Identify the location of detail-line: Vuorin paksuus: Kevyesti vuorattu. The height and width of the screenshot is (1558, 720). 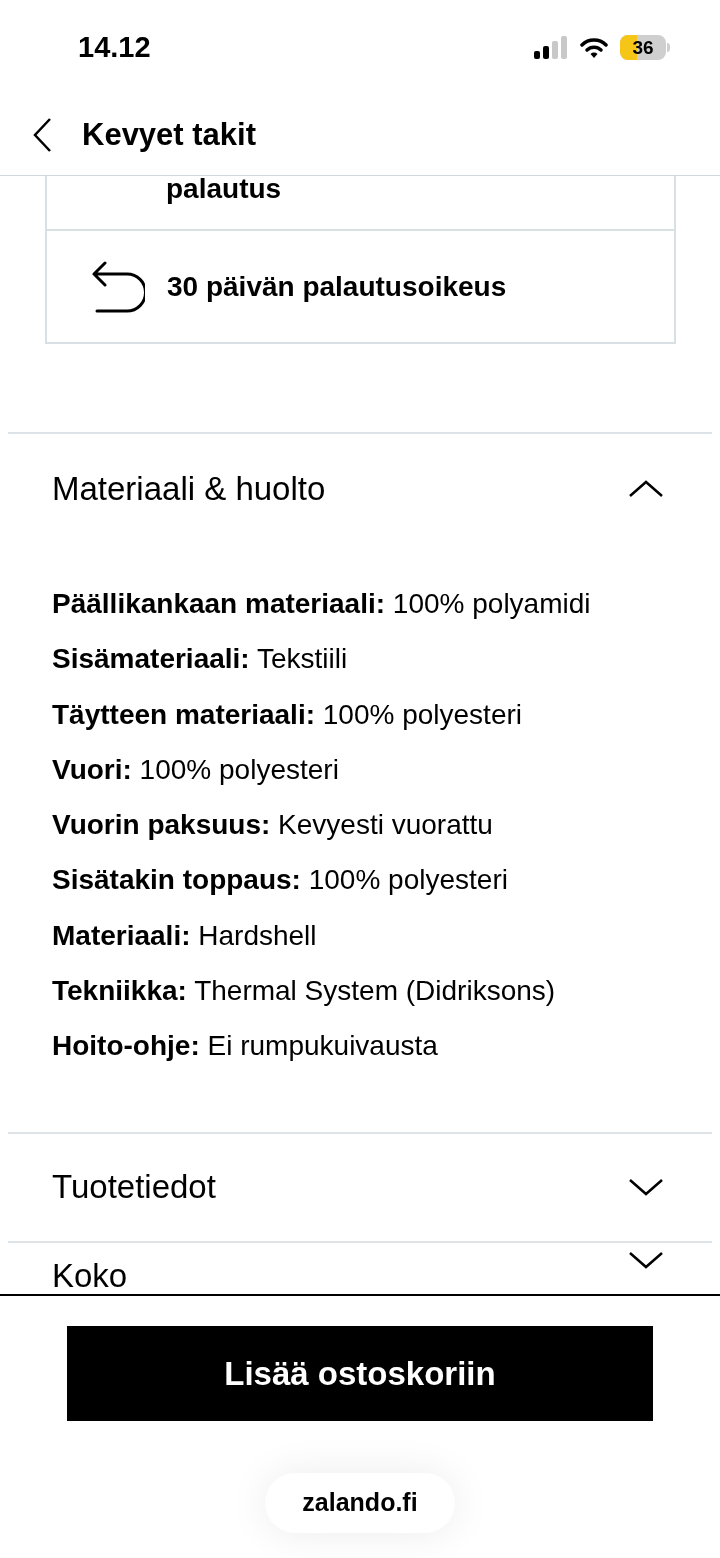
(273, 825).